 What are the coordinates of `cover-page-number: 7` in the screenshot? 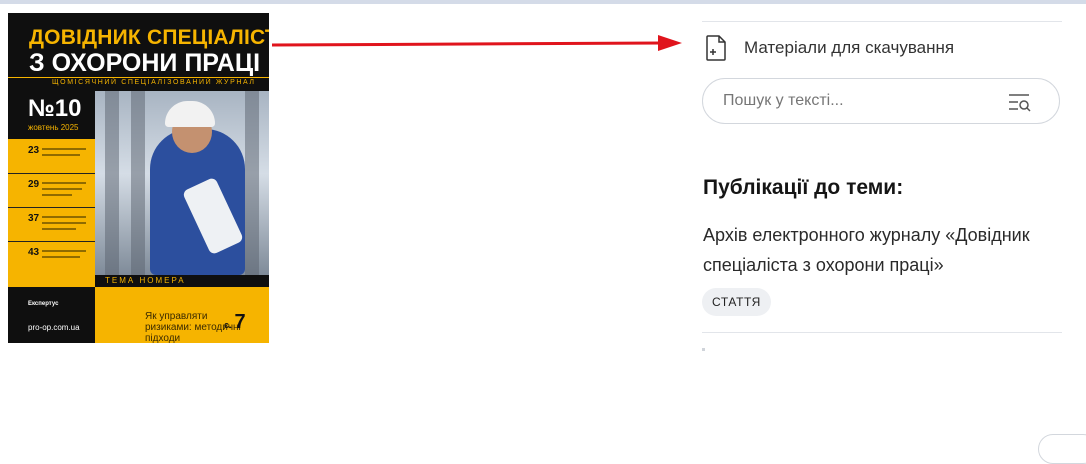 It's located at (240, 322).